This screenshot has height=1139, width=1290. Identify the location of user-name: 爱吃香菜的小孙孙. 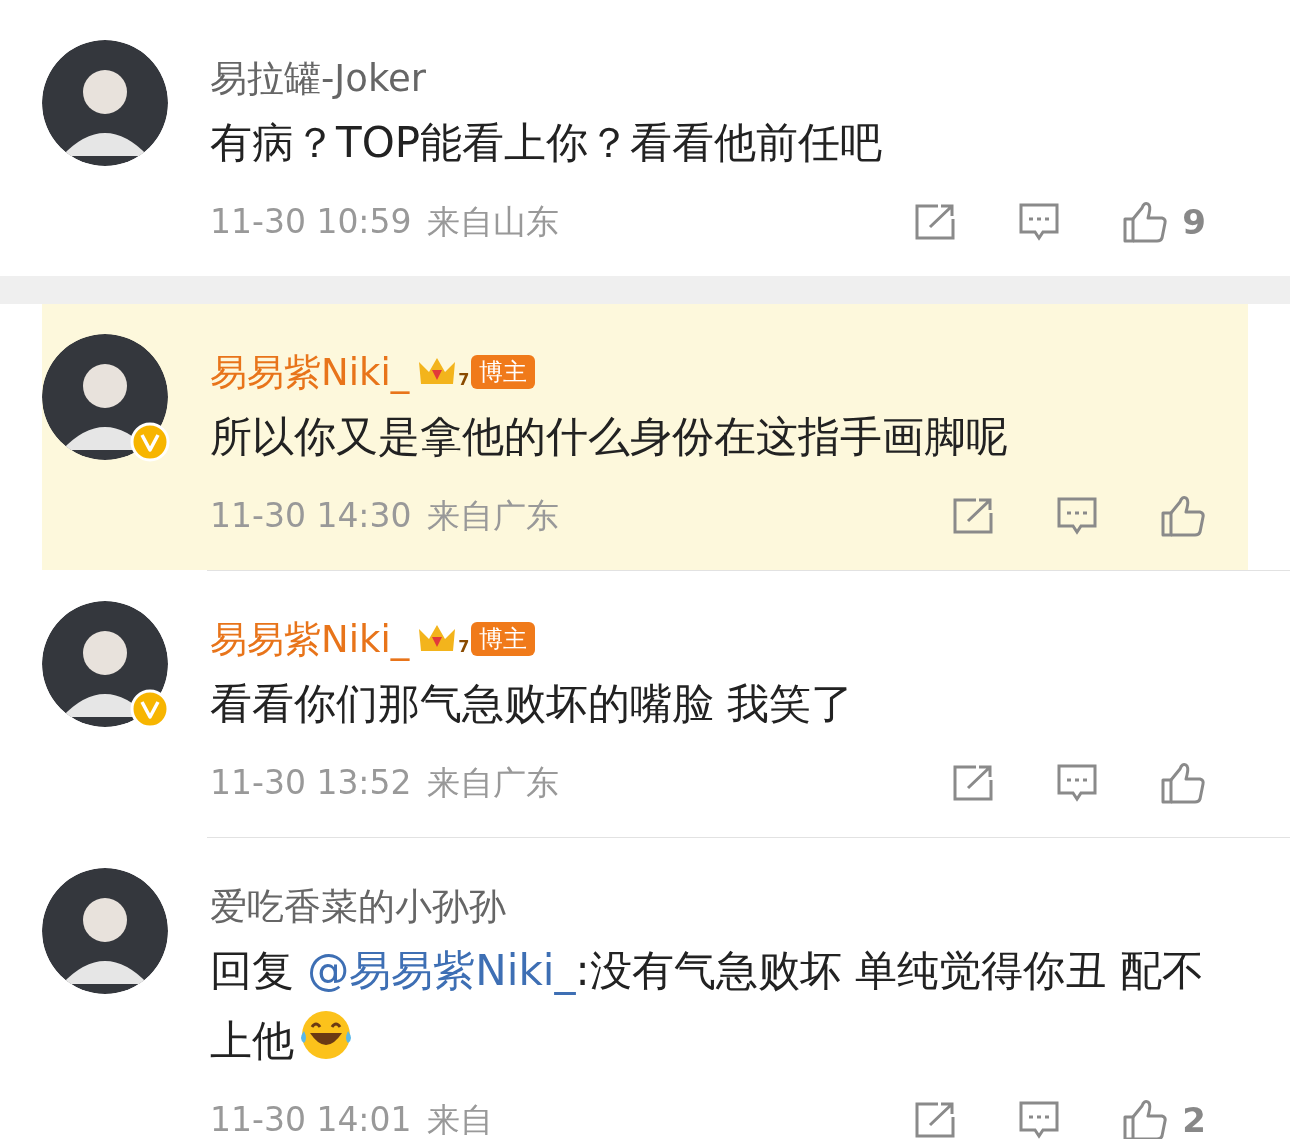
(358, 906).